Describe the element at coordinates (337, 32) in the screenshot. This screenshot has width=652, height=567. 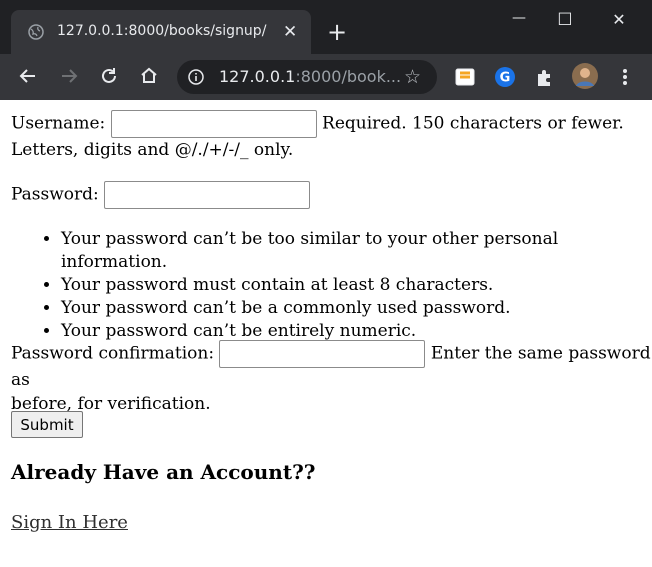
I see `new-tab-button: +` at that location.